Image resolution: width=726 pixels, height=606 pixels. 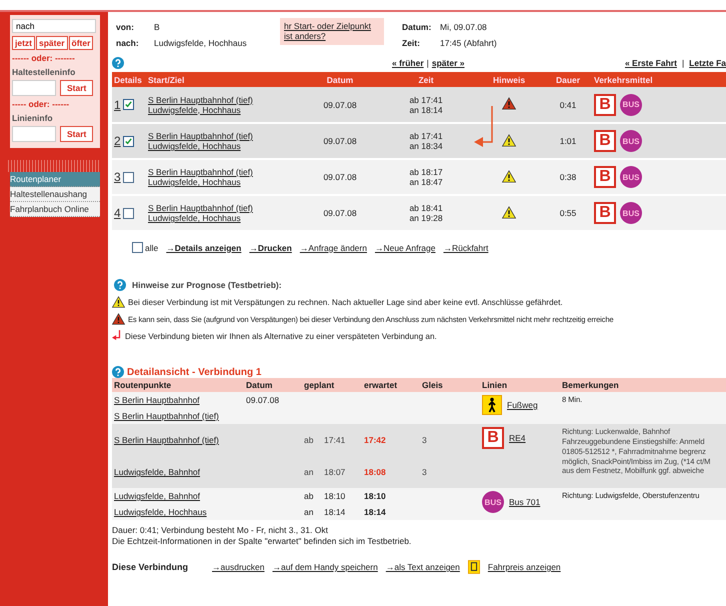 What do you see at coordinates (426, 218) in the screenshot?
I see `arrival-time: an 19:28` at bounding box center [426, 218].